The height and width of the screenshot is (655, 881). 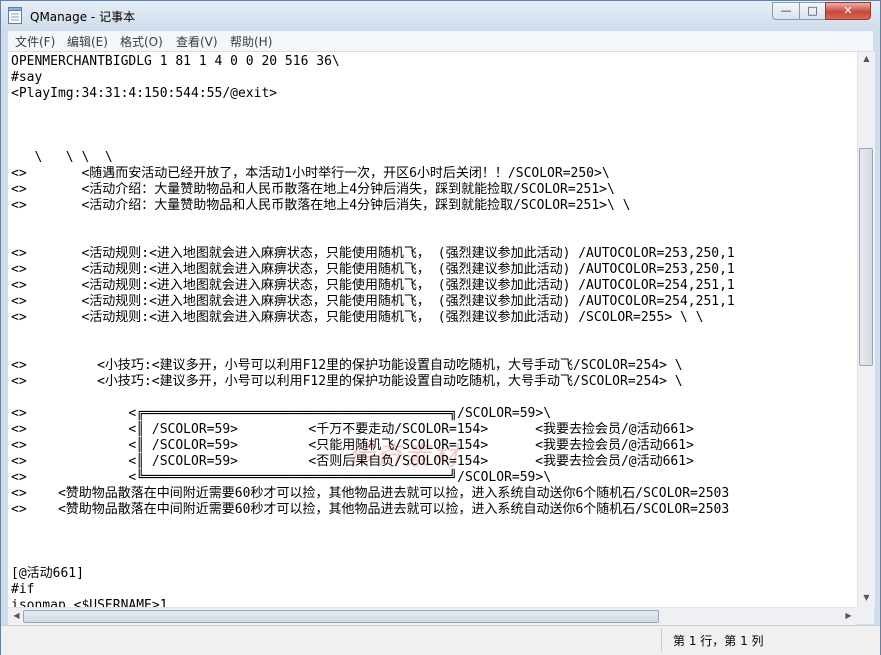 What do you see at coordinates (812, 11) in the screenshot?
I see `maximize-button: □` at bounding box center [812, 11].